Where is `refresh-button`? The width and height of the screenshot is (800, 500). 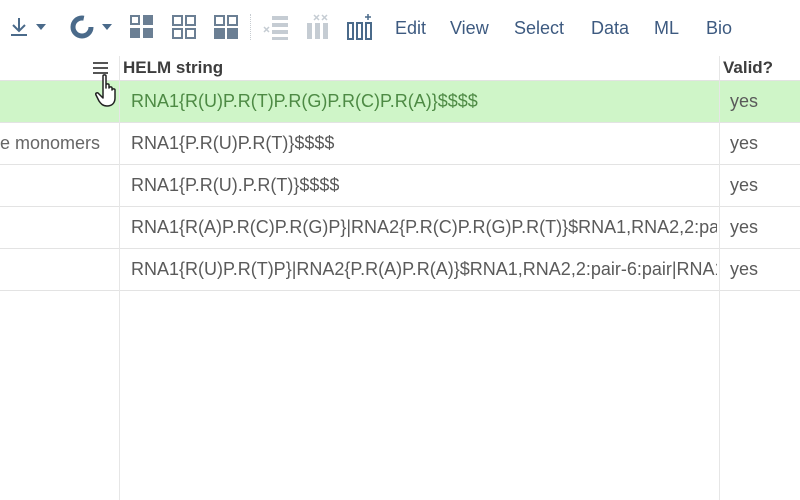 refresh-button is located at coordinates (90, 27).